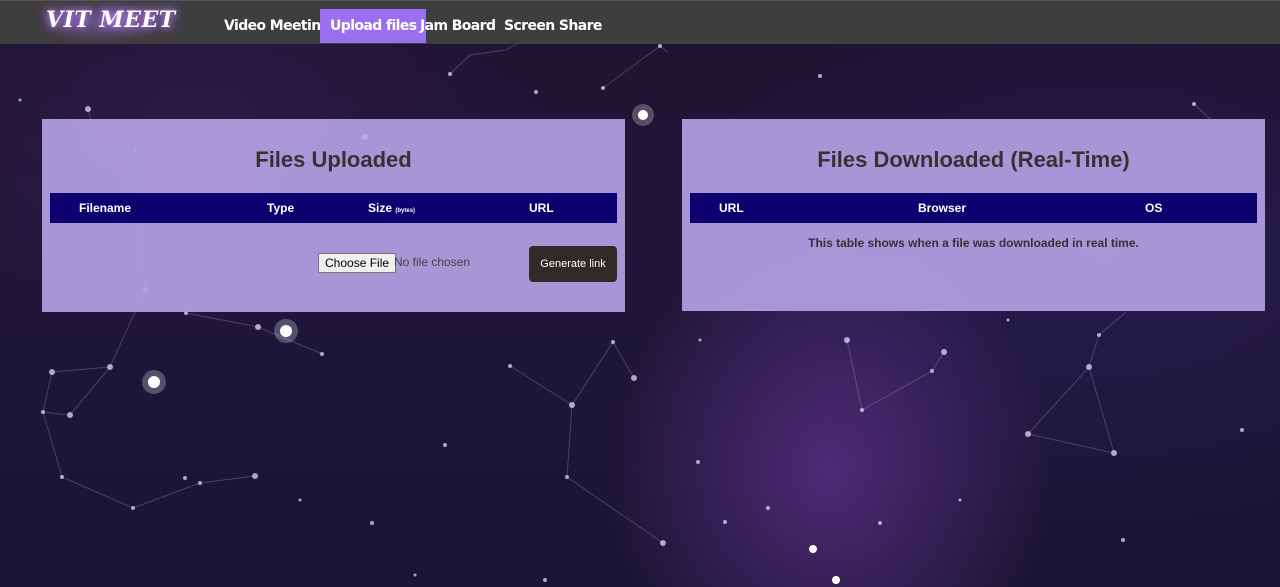  What do you see at coordinates (973, 159) in the screenshot?
I see `downloads-title: Files Downloaded (Real-Time)` at bounding box center [973, 159].